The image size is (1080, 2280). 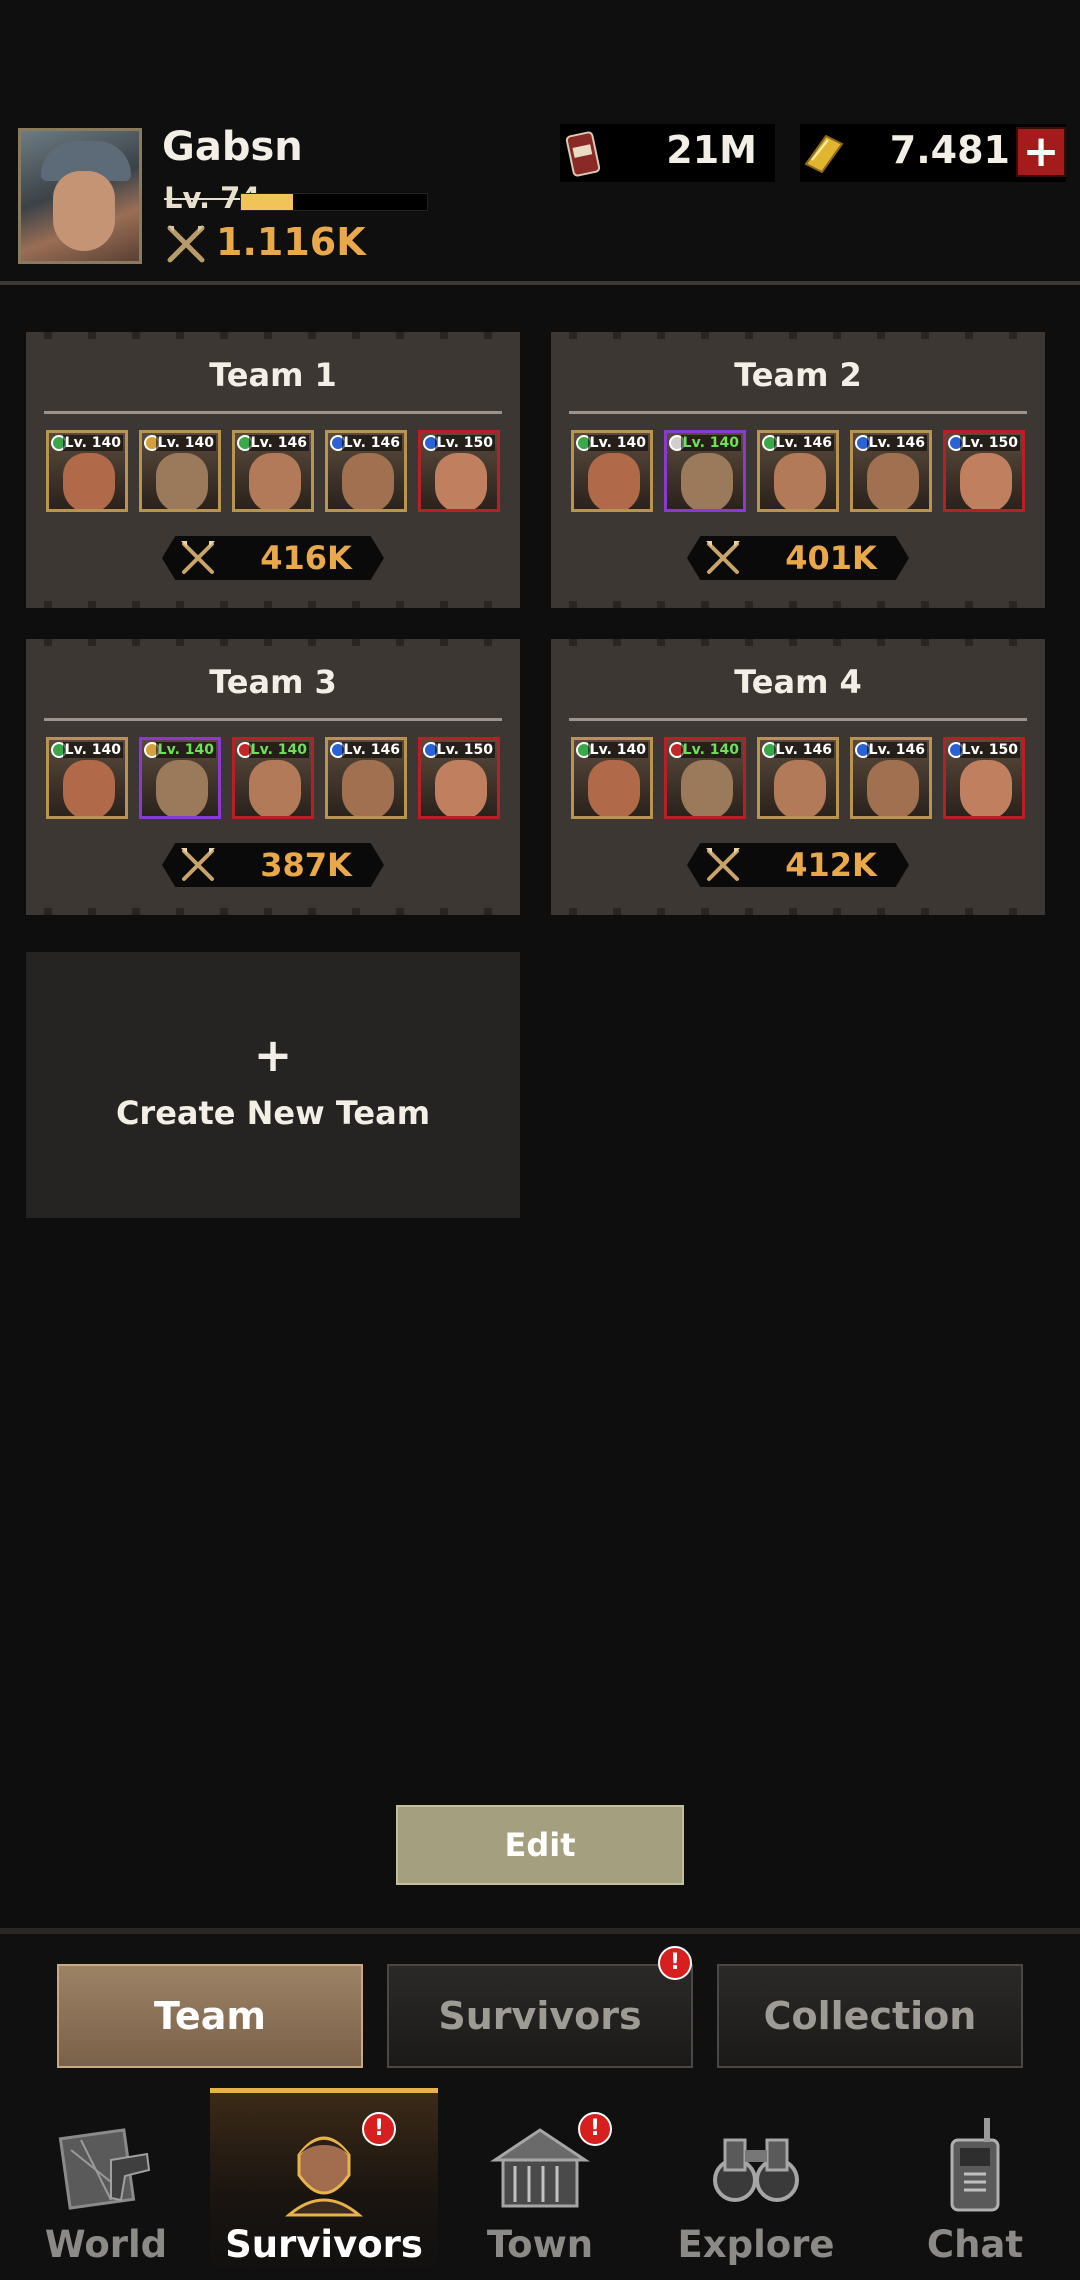 I want to click on nav-explore-label: Explore, so click(x=756, y=2244).